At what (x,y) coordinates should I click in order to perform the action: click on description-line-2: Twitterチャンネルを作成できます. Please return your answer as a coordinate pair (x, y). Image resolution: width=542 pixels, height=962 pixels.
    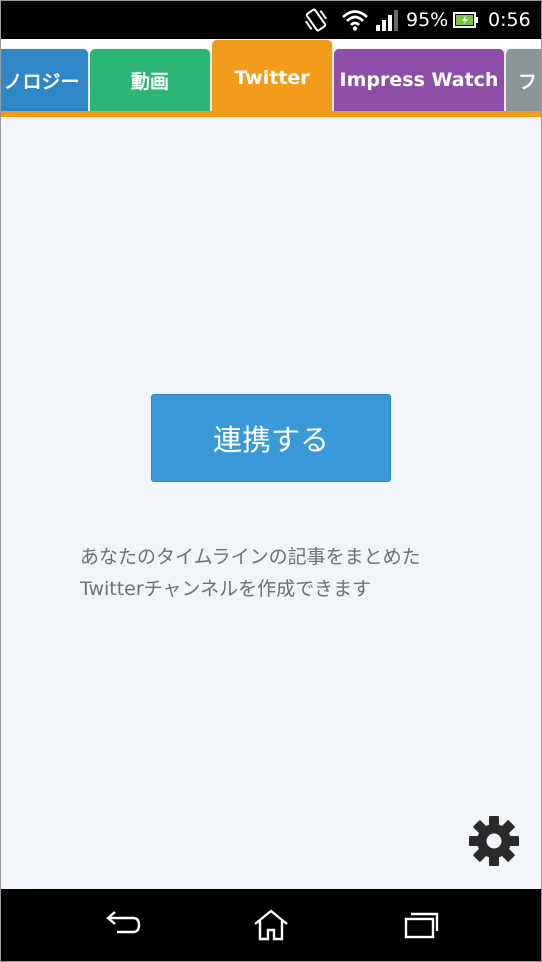
    Looking at the image, I should click on (226, 589).